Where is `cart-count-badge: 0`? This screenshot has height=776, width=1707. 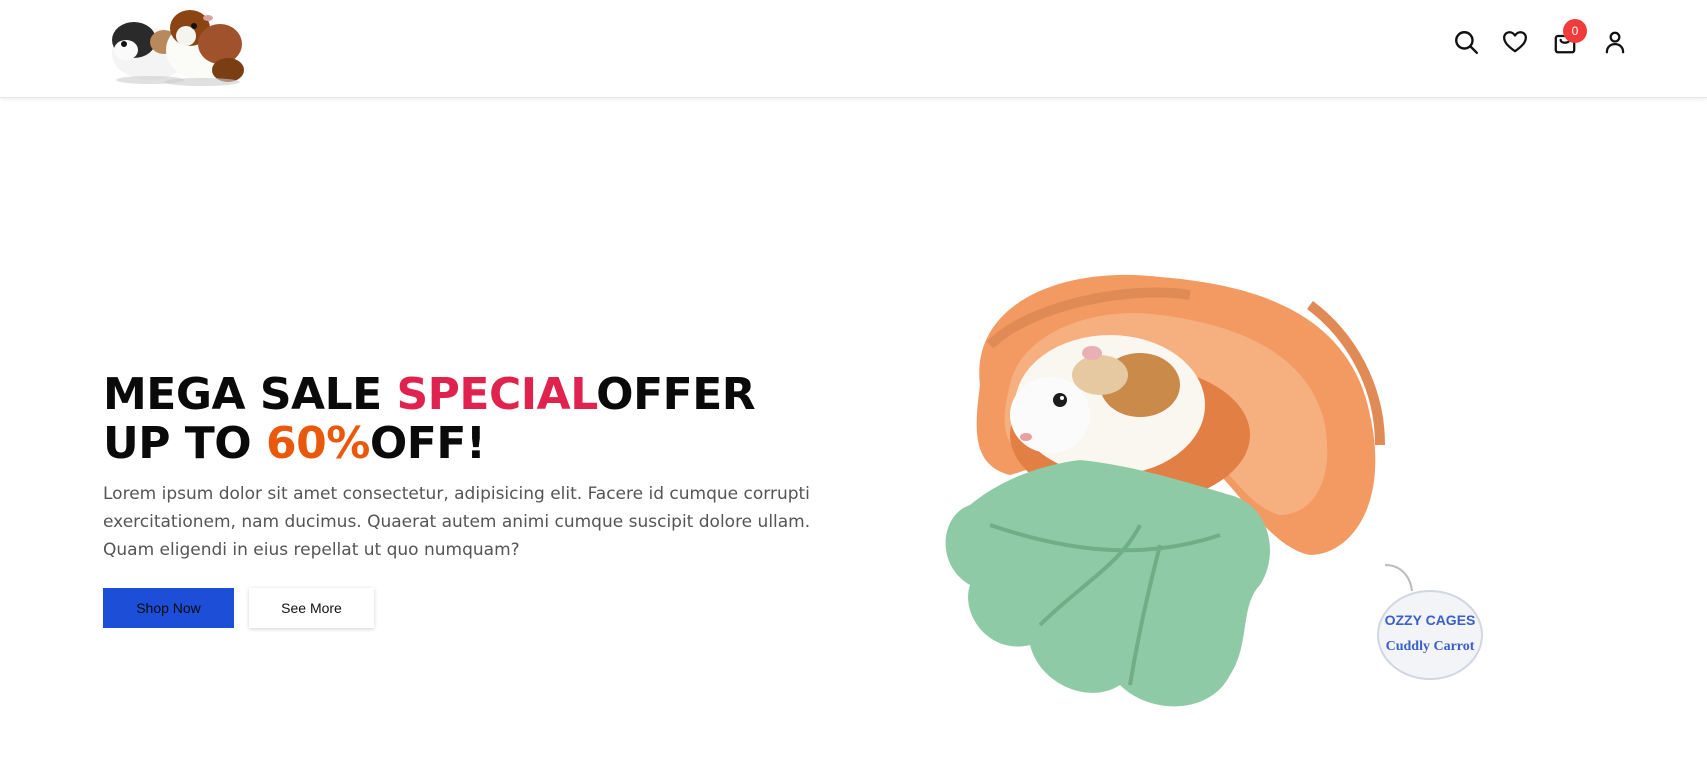
cart-count-badge: 0 is located at coordinates (1575, 31).